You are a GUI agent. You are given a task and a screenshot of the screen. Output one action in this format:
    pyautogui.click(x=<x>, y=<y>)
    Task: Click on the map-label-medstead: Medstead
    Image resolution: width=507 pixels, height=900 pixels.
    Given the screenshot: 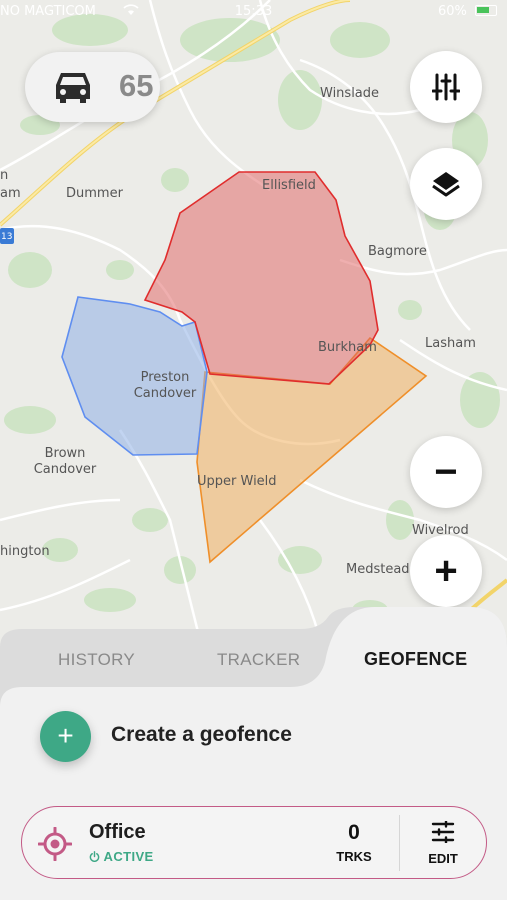 What is the action you would take?
    pyautogui.click(x=378, y=569)
    